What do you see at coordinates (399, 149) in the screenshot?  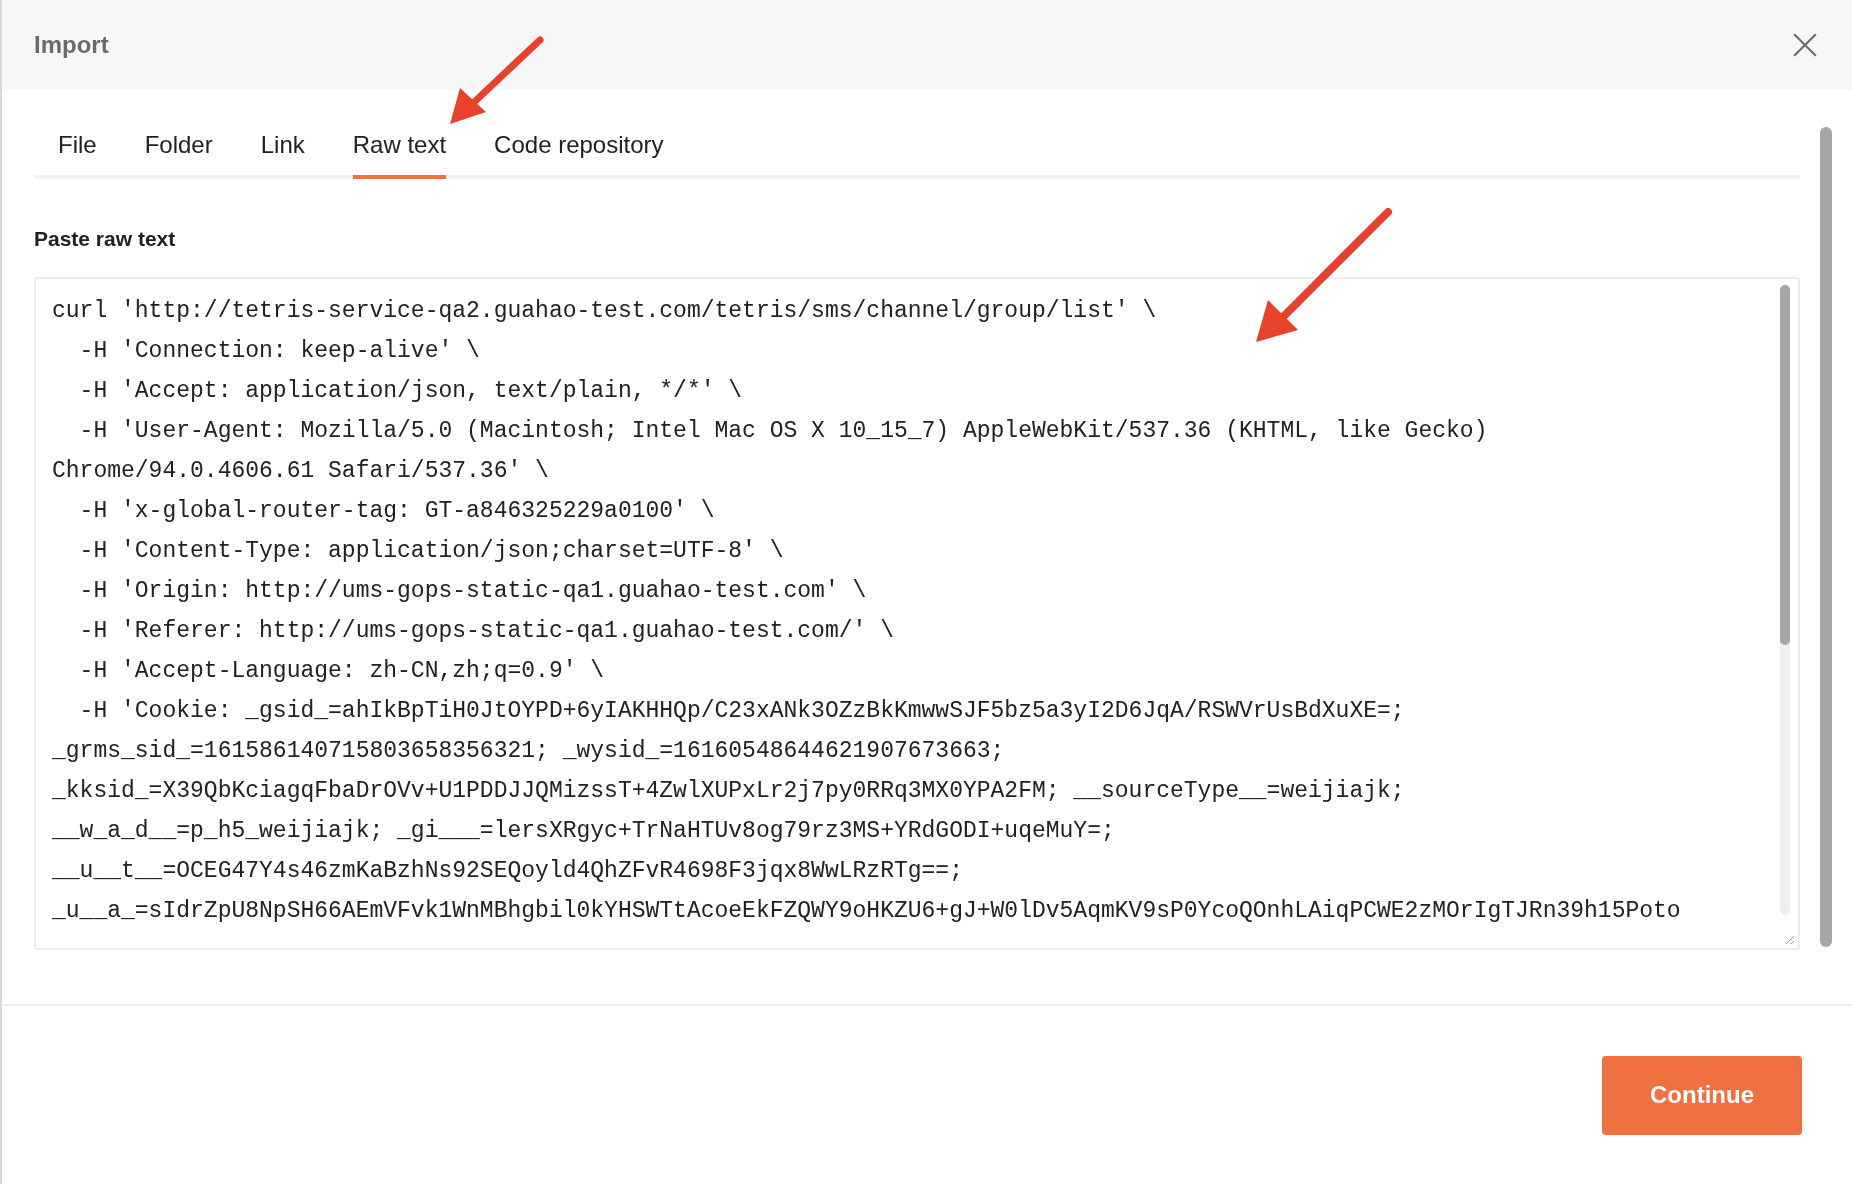 I see `tab: Raw text` at bounding box center [399, 149].